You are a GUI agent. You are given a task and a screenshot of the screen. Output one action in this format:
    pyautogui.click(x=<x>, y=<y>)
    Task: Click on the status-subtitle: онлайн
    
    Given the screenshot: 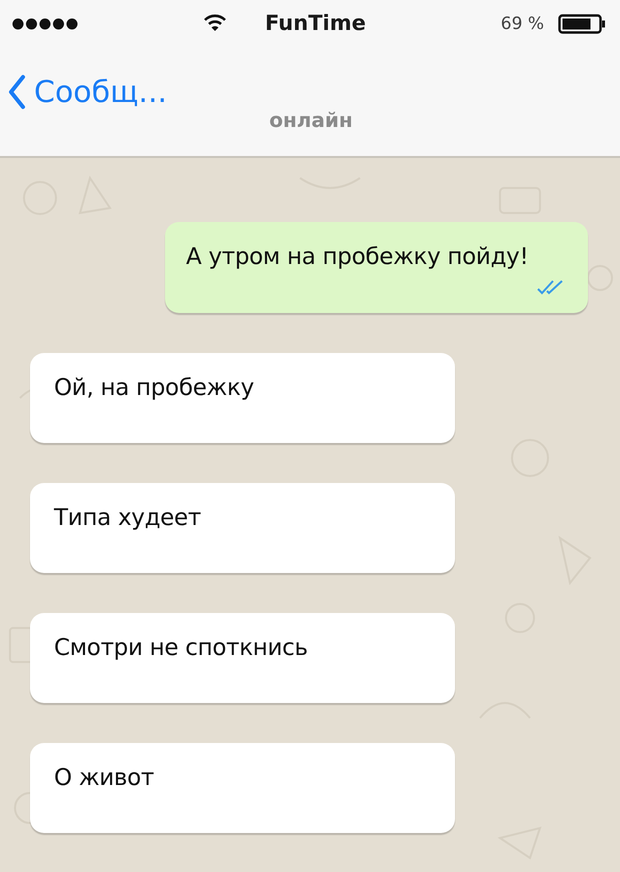 What is the action you would take?
    pyautogui.click(x=311, y=120)
    